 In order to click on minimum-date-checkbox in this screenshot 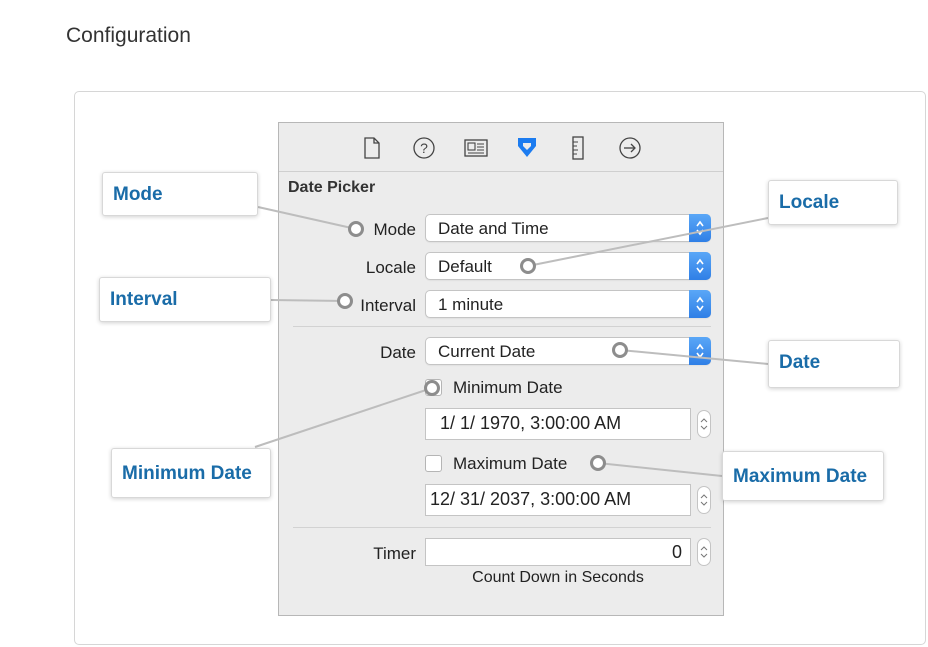, I will do `click(433, 387)`.